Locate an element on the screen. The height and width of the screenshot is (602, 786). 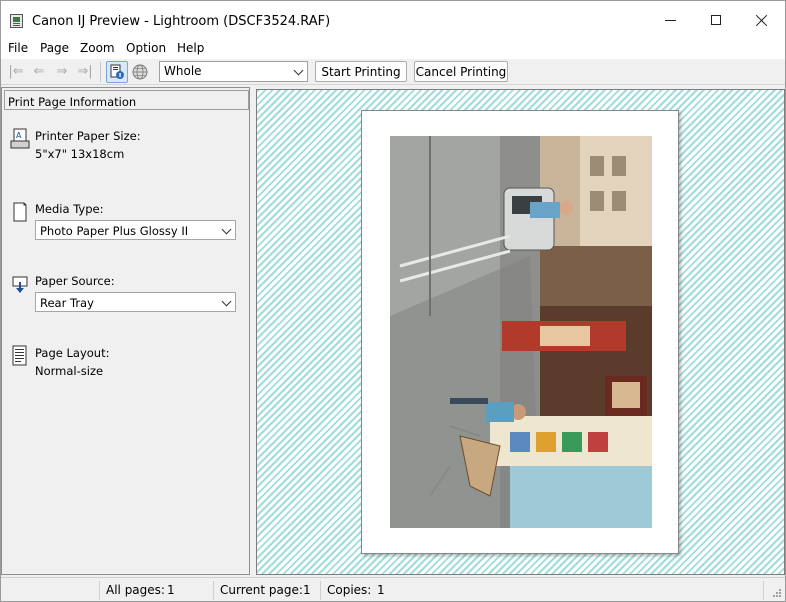
color-adjust-button is located at coordinates (140, 72).